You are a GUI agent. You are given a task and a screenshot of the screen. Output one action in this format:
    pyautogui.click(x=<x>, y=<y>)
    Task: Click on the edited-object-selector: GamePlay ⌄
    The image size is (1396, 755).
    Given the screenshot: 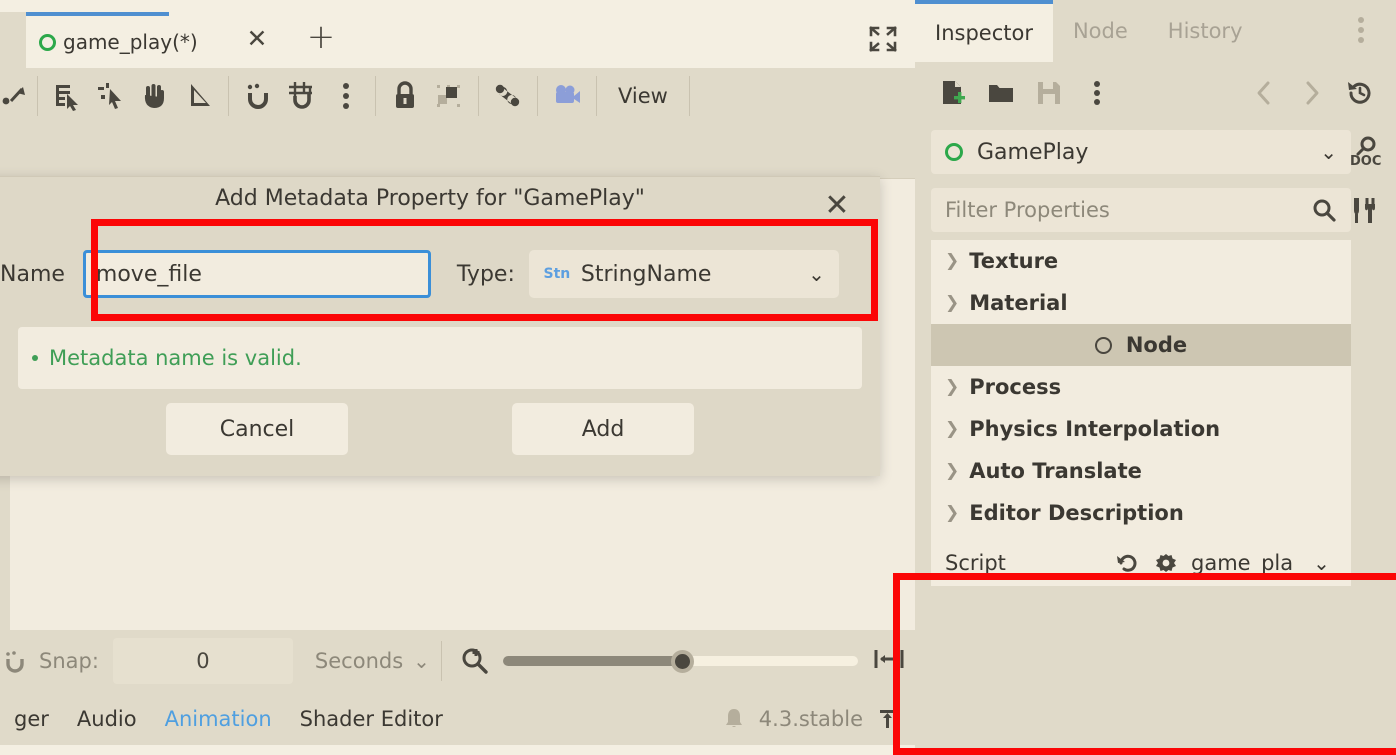 What is the action you would take?
    pyautogui.click(x=1141, y=152)
    